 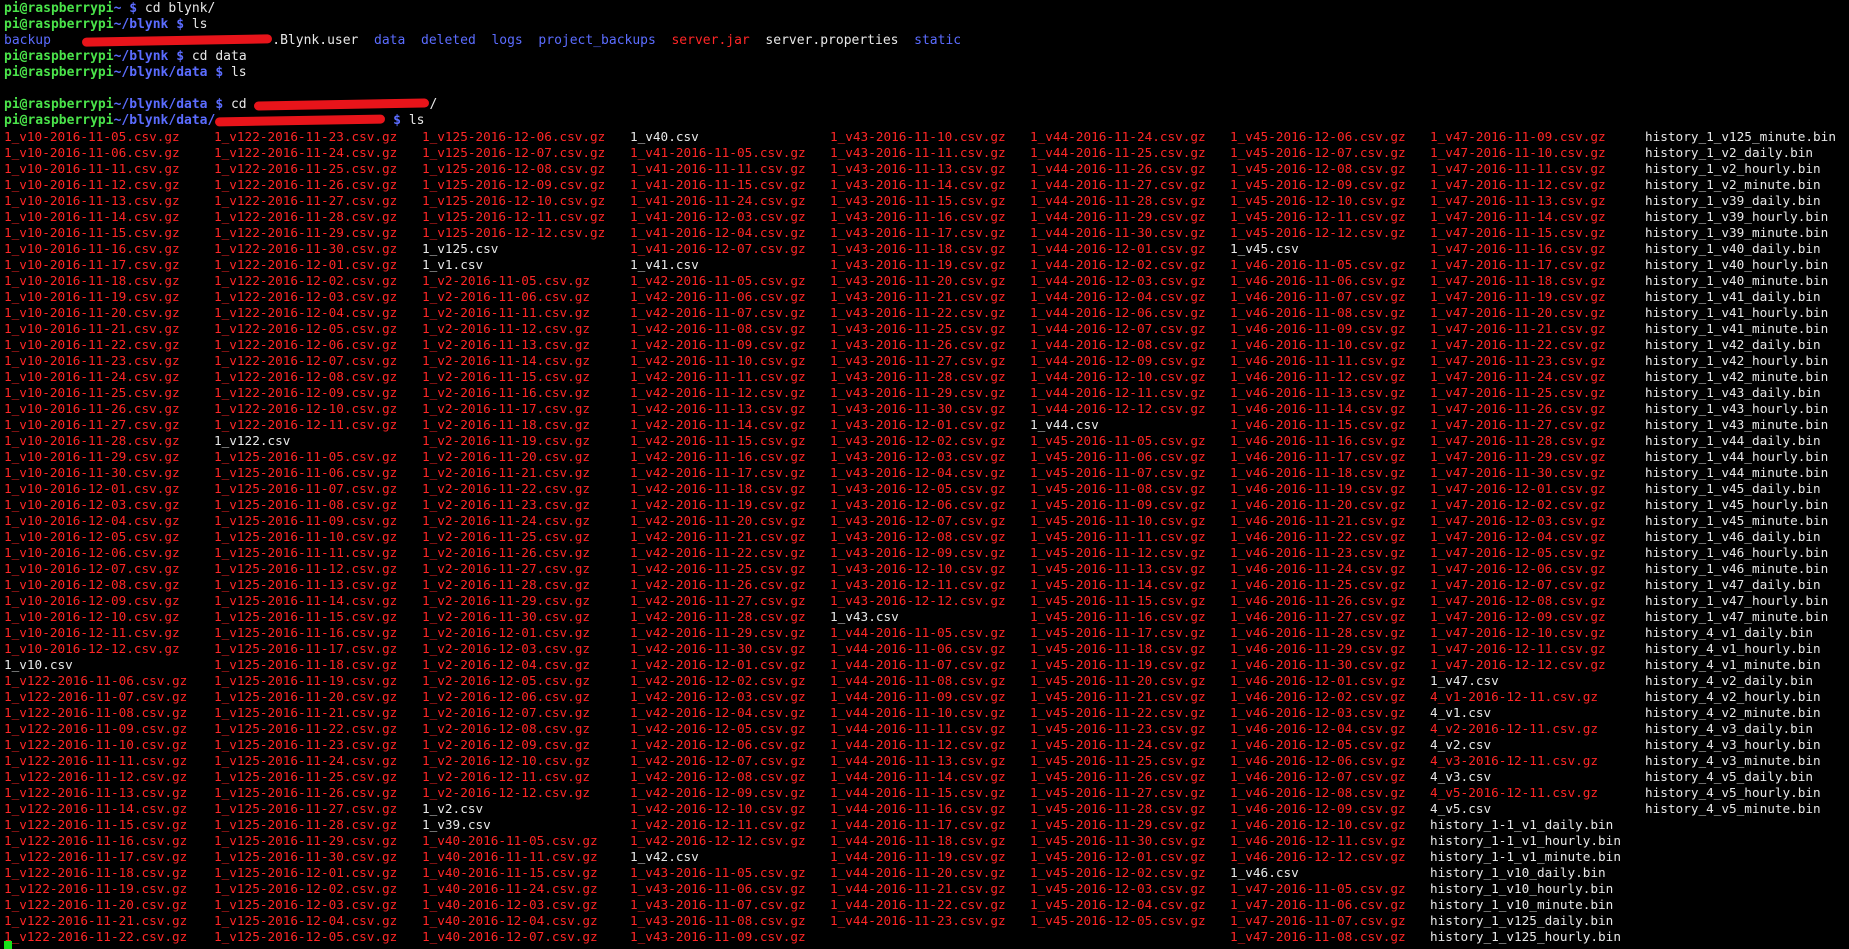 I want to click on file-entry: 1_v46-2016-11-13.csv.gz, so click(x=1318, y=392).